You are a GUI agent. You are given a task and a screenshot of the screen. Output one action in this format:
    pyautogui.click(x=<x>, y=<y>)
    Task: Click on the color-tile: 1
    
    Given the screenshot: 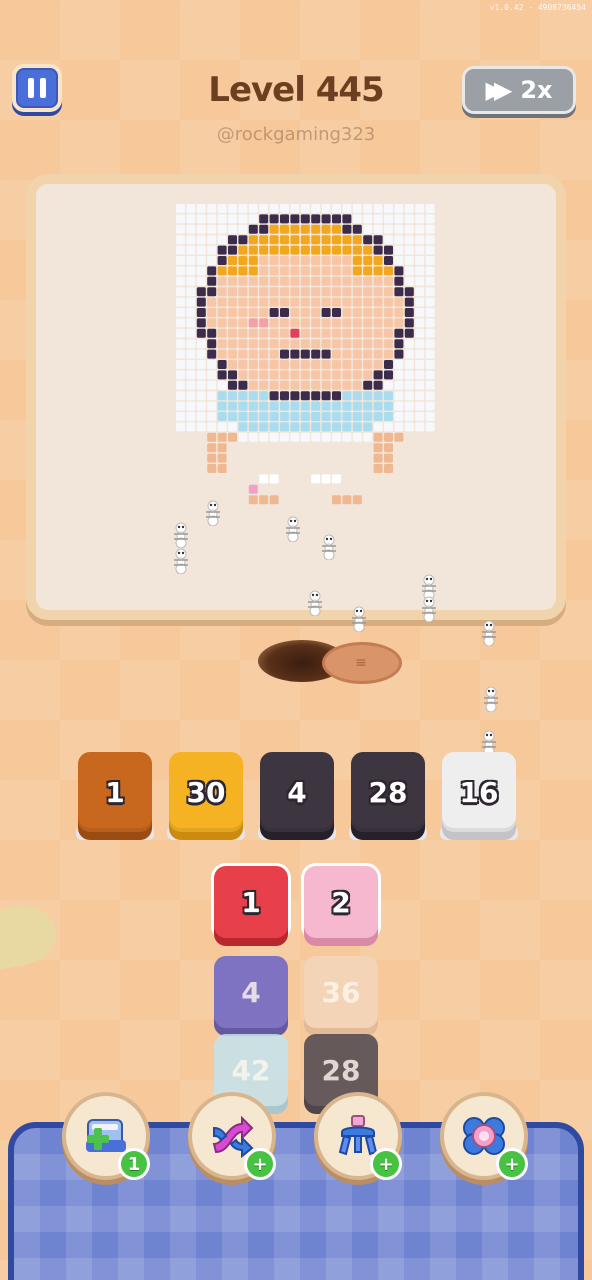 What is the action you would take?
    pyautogui.click(x=251, y=902)
    